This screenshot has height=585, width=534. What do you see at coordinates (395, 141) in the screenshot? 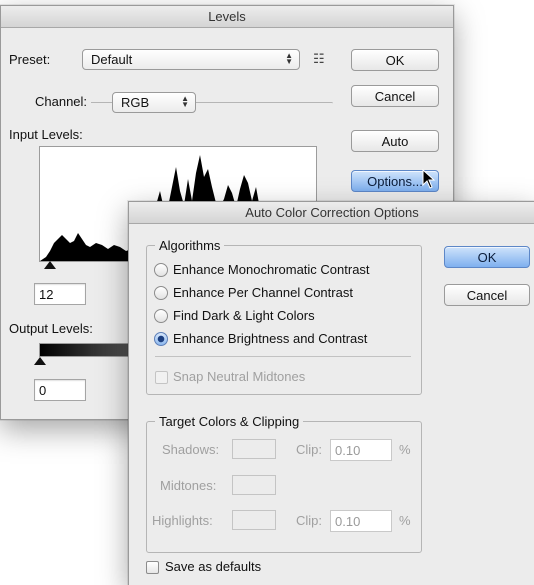
I see `auto-button: Auto` at bounding box center [395, 141].